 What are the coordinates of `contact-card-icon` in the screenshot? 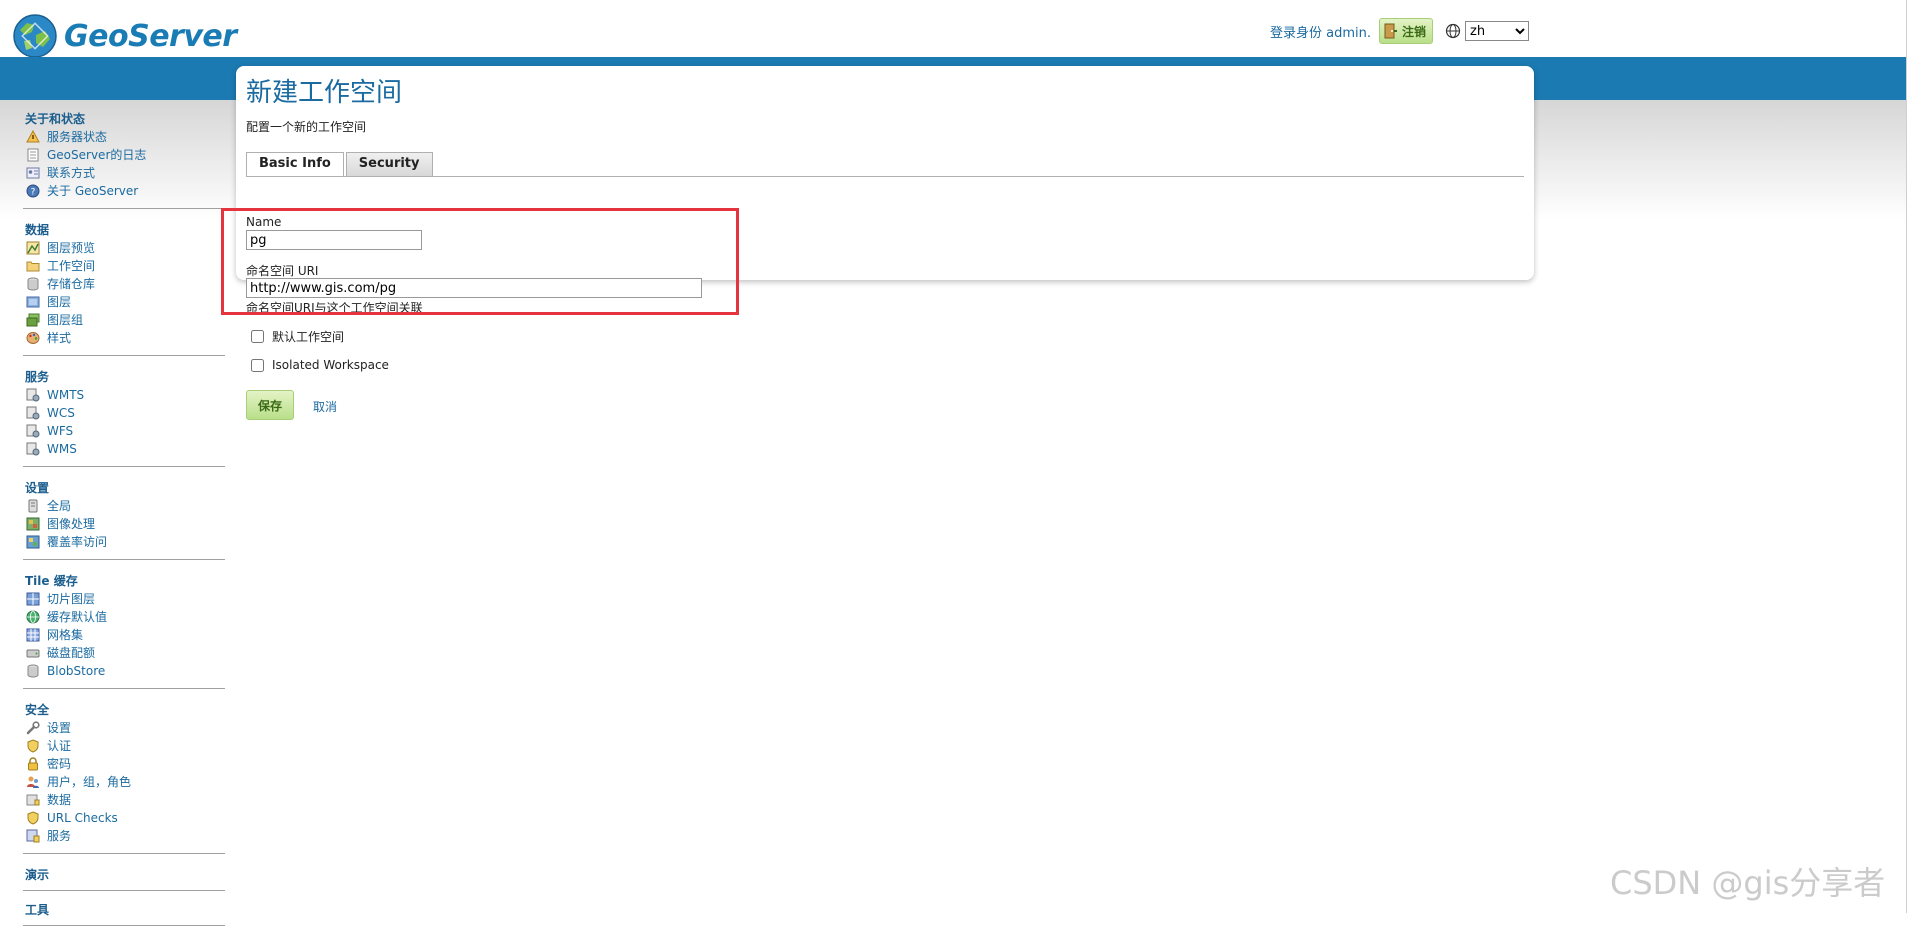 It's located at (33, 173).